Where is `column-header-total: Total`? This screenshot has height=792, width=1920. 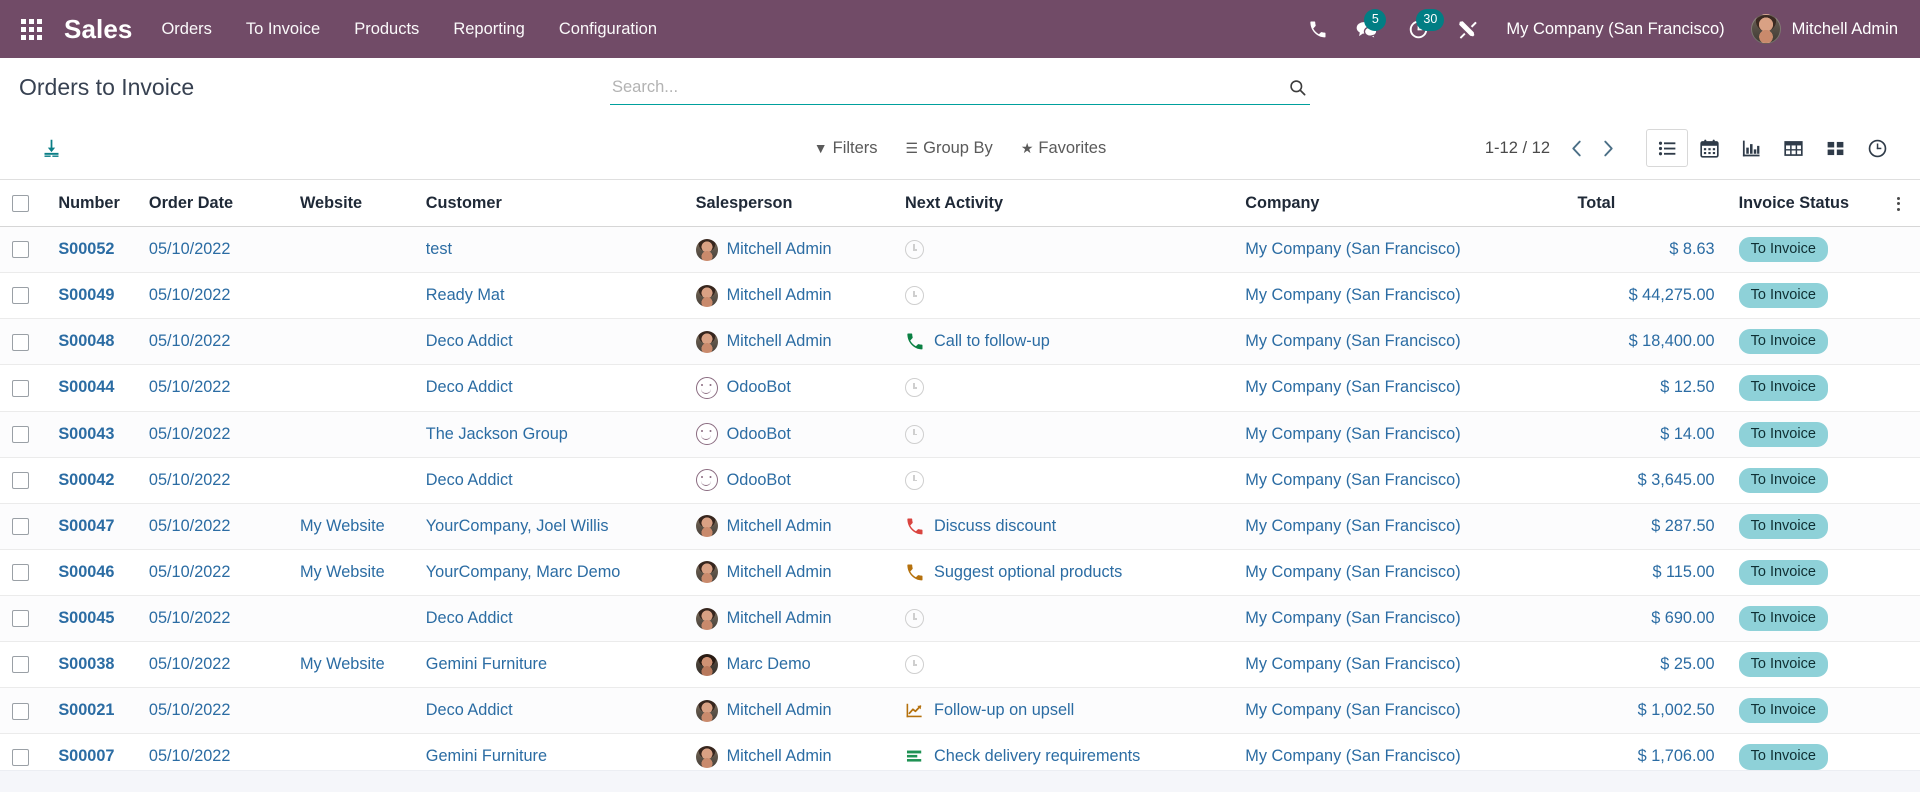
column-header-total: Total is located at coordinates (1646, 203).